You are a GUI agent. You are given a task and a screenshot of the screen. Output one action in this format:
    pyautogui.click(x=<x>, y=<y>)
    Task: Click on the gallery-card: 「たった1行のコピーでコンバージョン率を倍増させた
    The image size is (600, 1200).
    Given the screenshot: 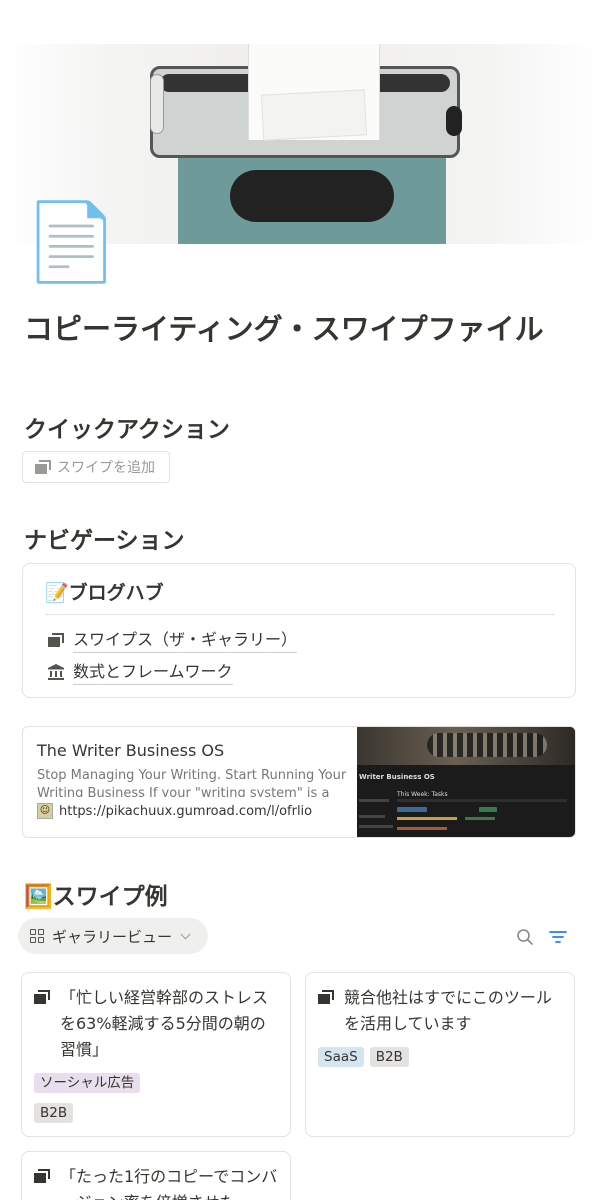 What is the action you would take?
    pyautogui.click(x=156, y=1175)
    